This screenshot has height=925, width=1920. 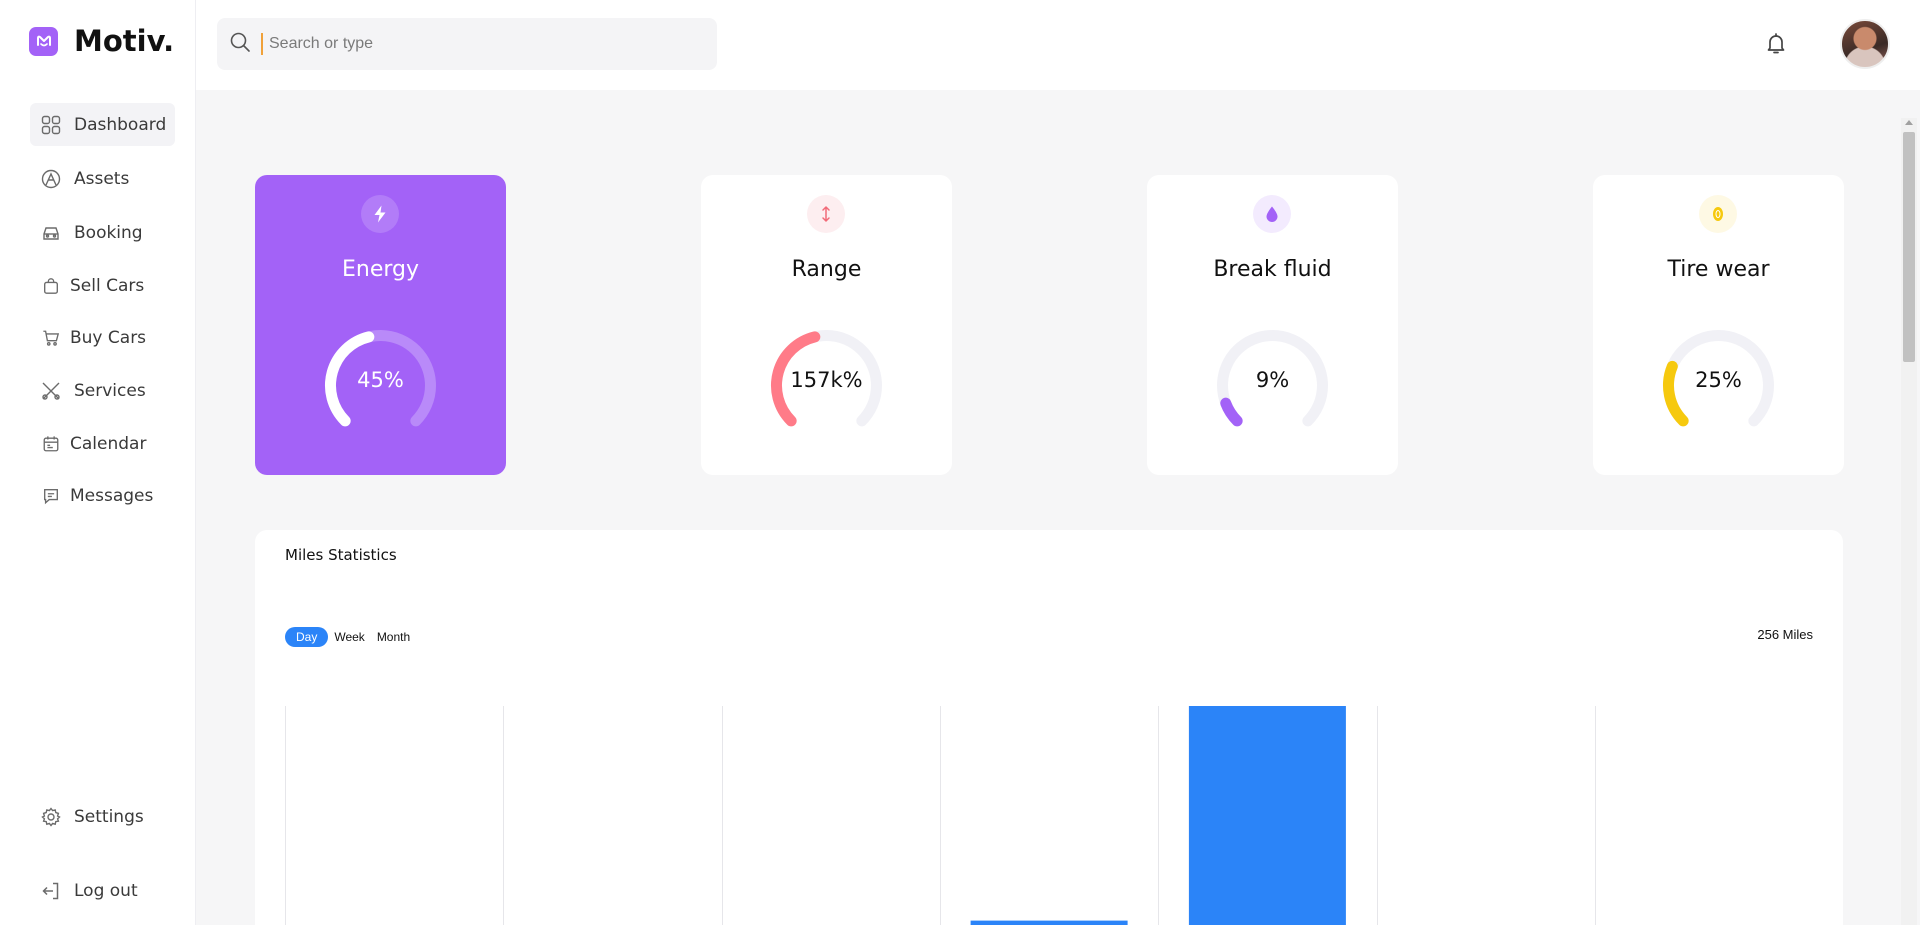 What do you see at coordinates (51, 444) in the screenshot?
I see `calendar-icon` at bounding box center [51, 444].